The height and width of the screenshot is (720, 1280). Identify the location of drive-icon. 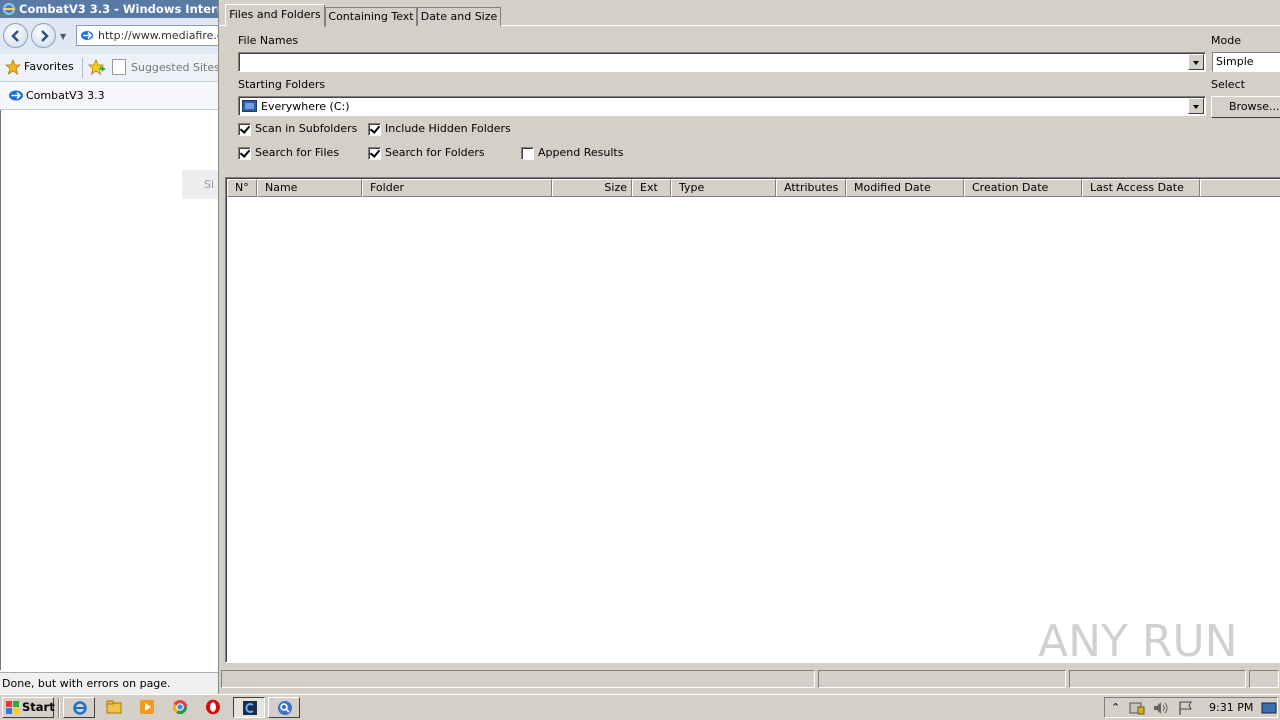
(249, 106).